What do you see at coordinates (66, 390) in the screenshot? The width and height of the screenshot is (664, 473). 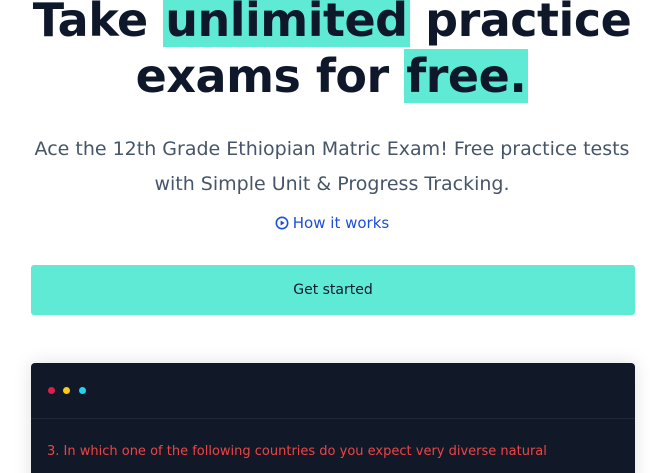 I see `window-dot-yellow-icon` at bounding box center [66, 390].